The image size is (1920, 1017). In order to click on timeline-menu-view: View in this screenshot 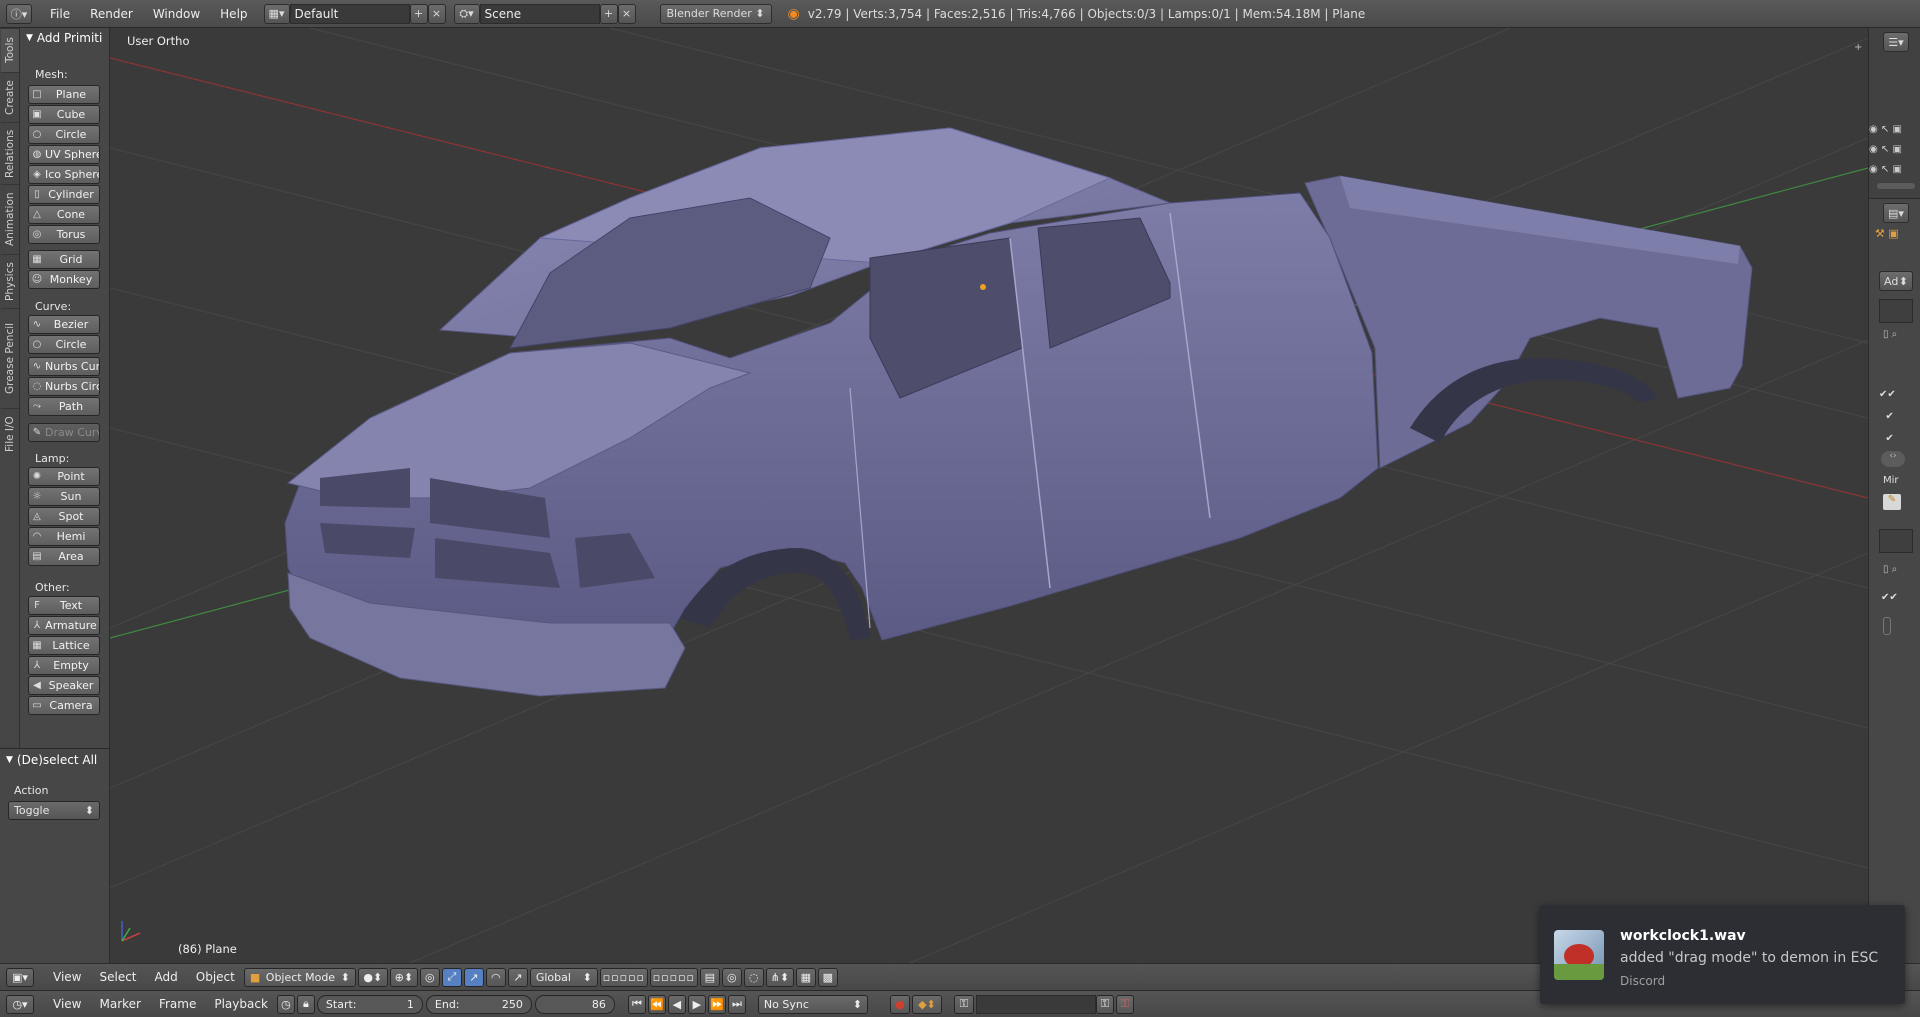, I will do `click(67, 1004)`.